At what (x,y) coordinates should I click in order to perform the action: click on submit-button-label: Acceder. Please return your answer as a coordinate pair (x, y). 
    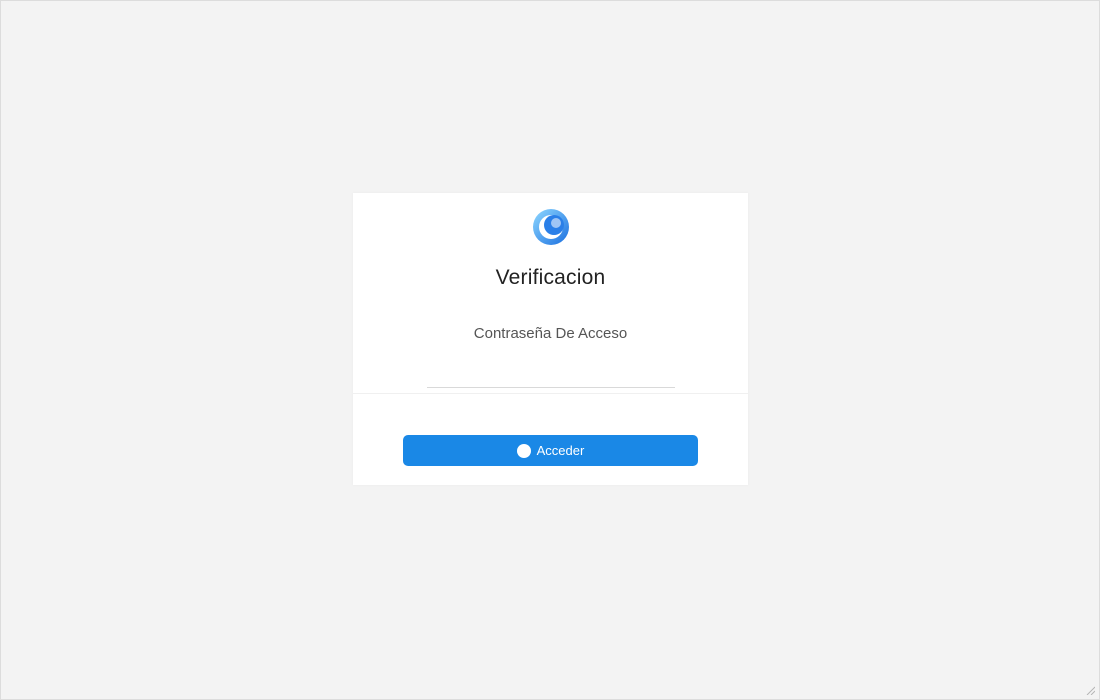
    Looking at the image, I should click on (560, 450).